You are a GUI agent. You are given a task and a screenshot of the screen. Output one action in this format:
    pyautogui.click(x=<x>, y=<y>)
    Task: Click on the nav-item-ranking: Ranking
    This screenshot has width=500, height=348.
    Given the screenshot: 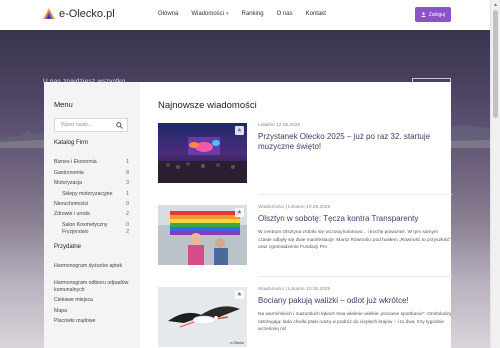 What is the action you would take?
    pyautogui.click(x=253, y=14)
    